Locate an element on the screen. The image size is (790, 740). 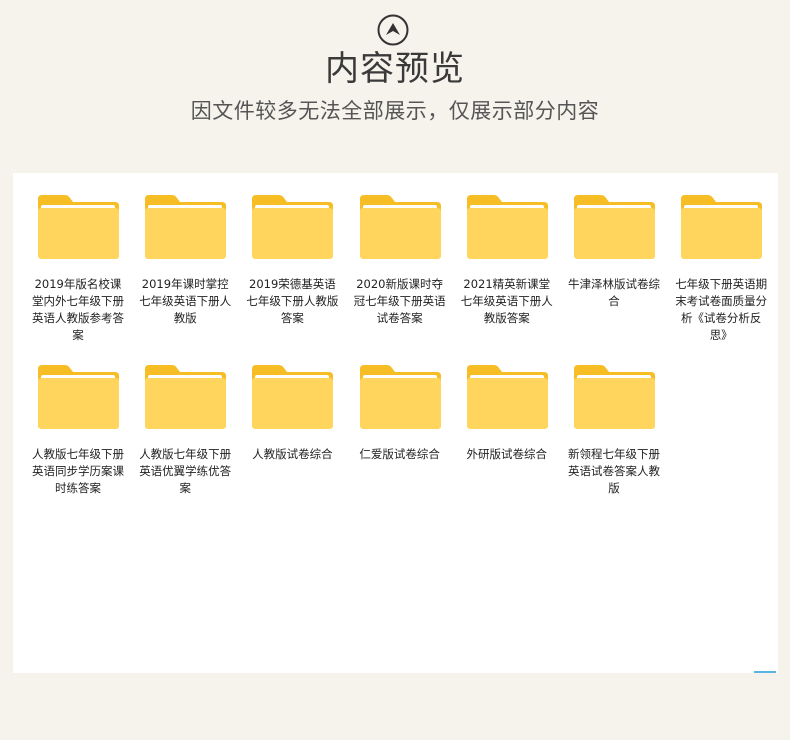
folder-label: 2019荣德基英语七年级下册人教版答案 is located at coordinates (292, 301).